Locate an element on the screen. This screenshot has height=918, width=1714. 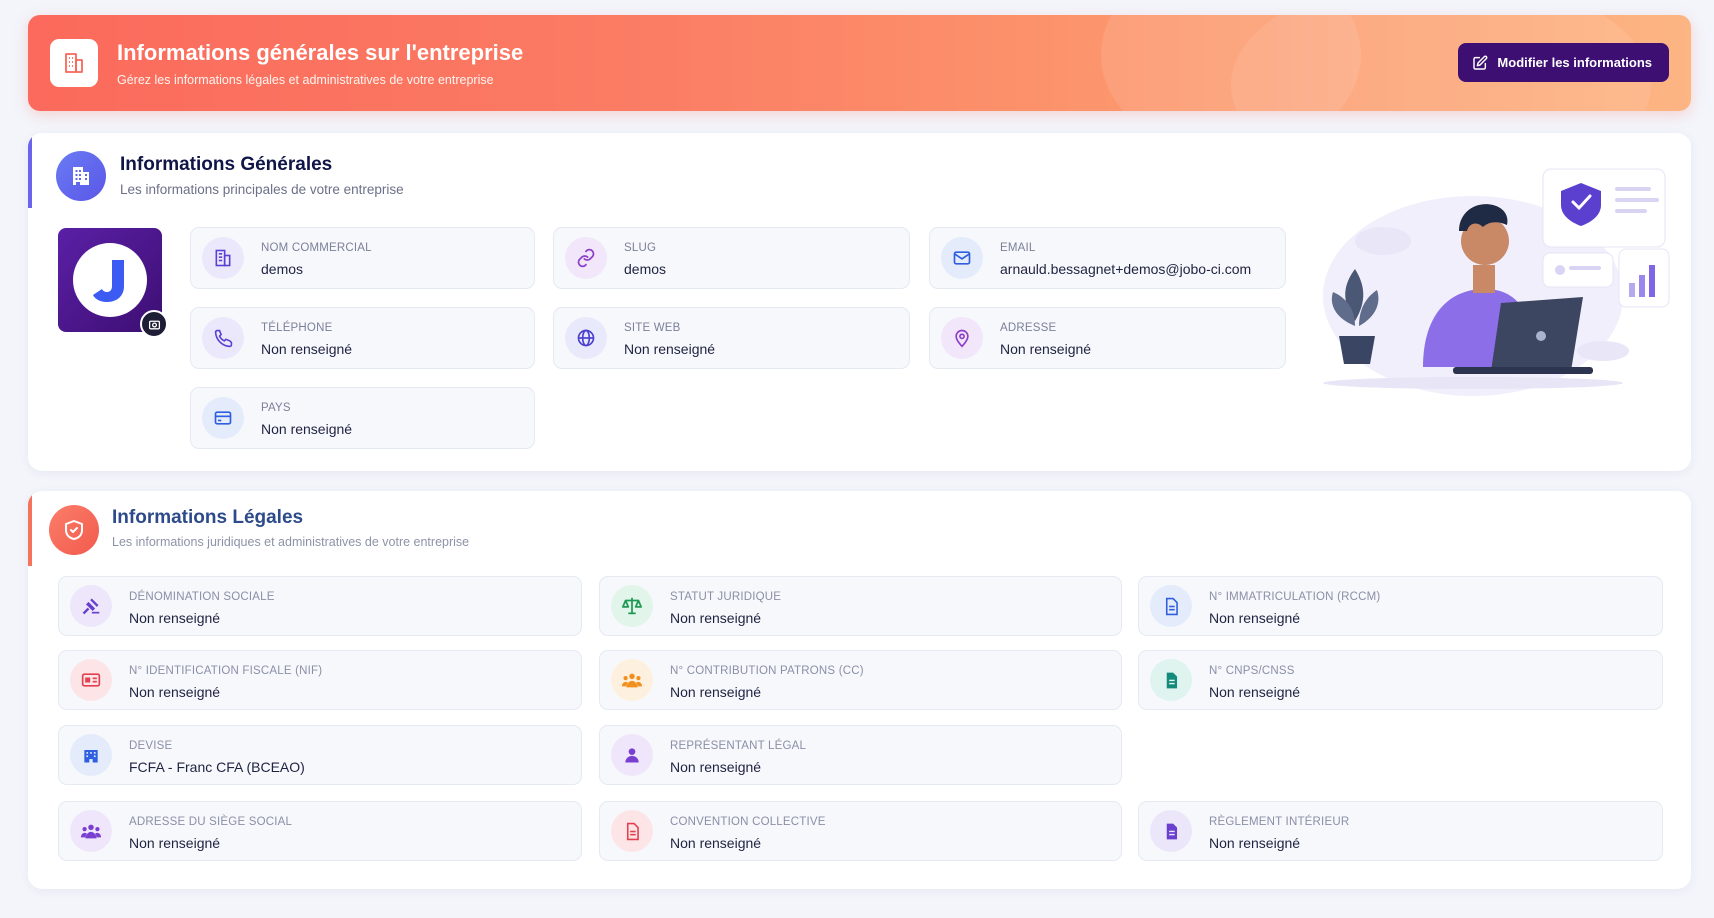
group-icon is located at coordinates (91, 831).